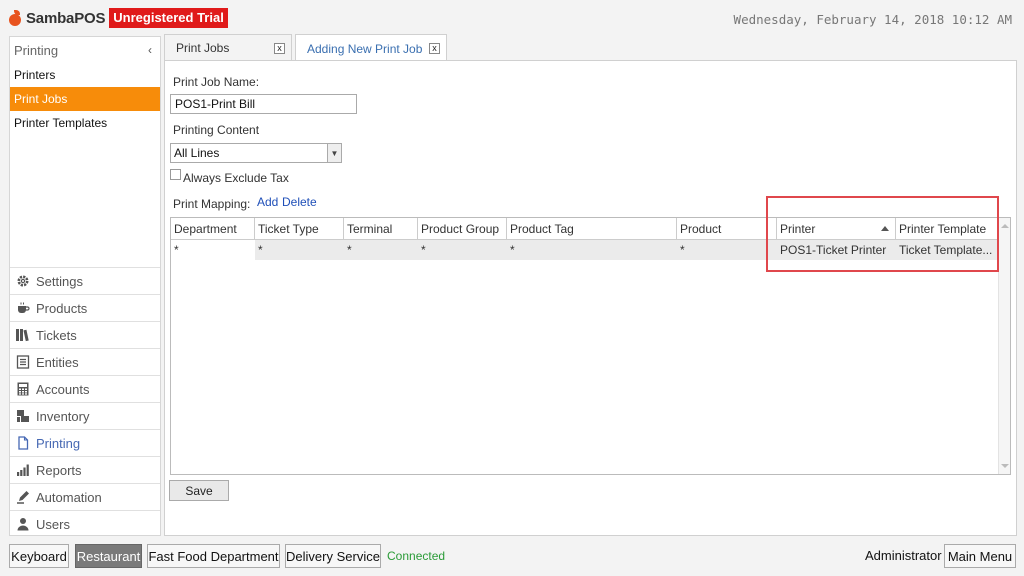  I want to click on tab-adding-new-print-job-label: Adding New Print Job, so click(365, 48).